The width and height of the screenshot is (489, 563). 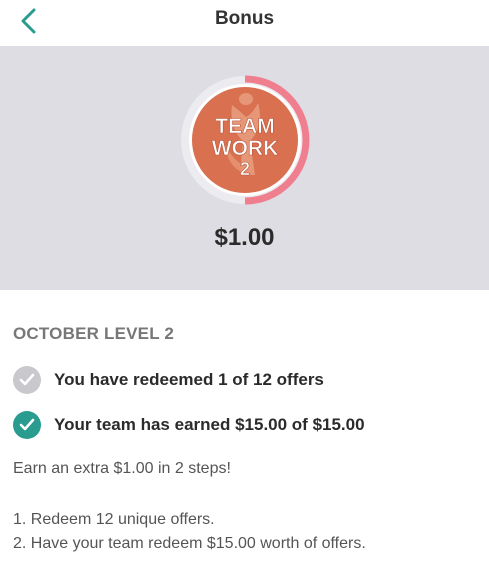 I want to click on bonus-description: Earn an extra $1.00 in 2 steps!, so click(x=122, y=468).